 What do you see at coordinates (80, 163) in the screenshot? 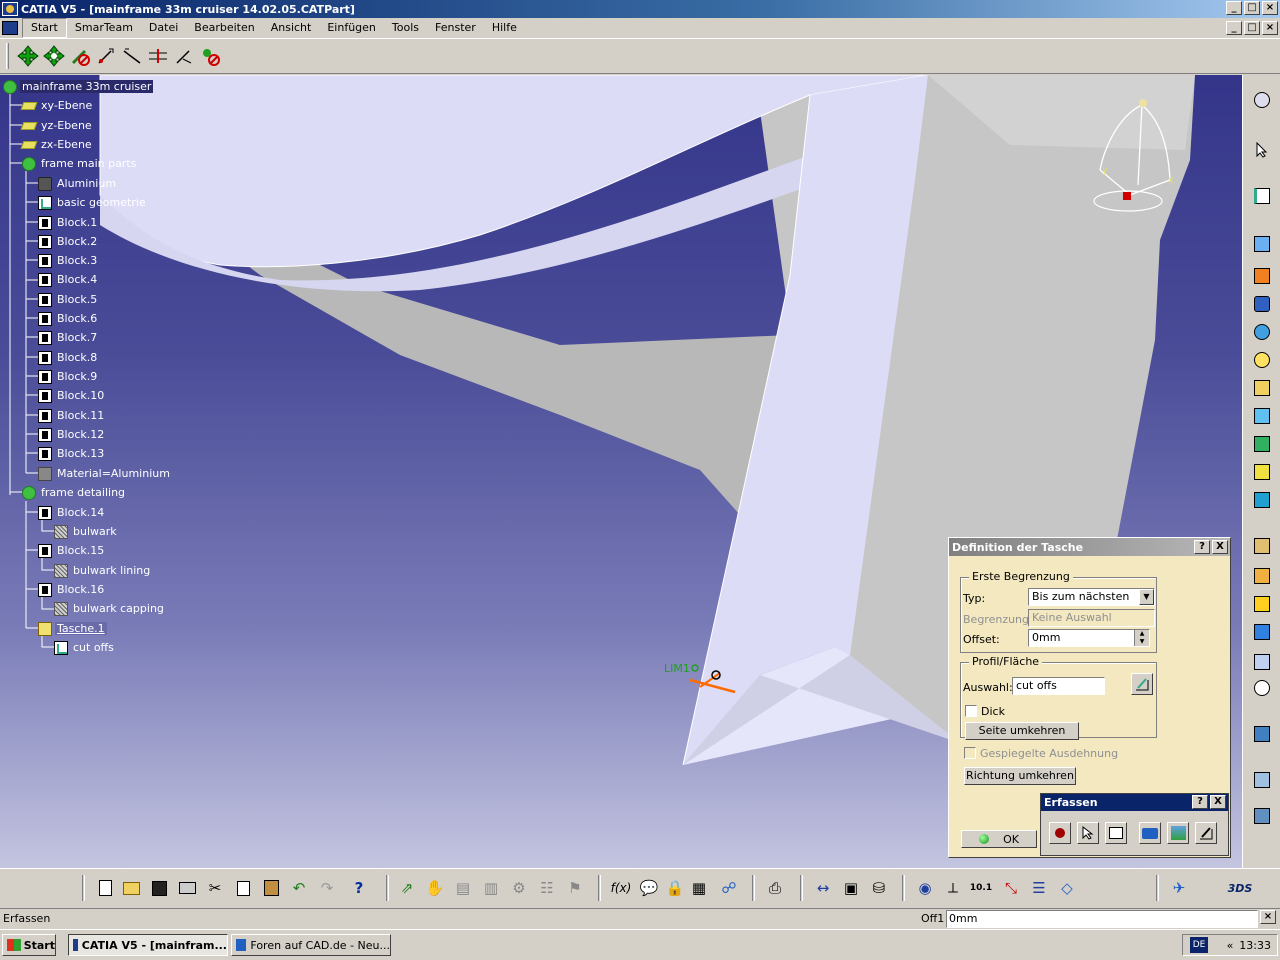
I see `tree-node-frame-main-parts: frame main parts` at bounding box center [80, 163].